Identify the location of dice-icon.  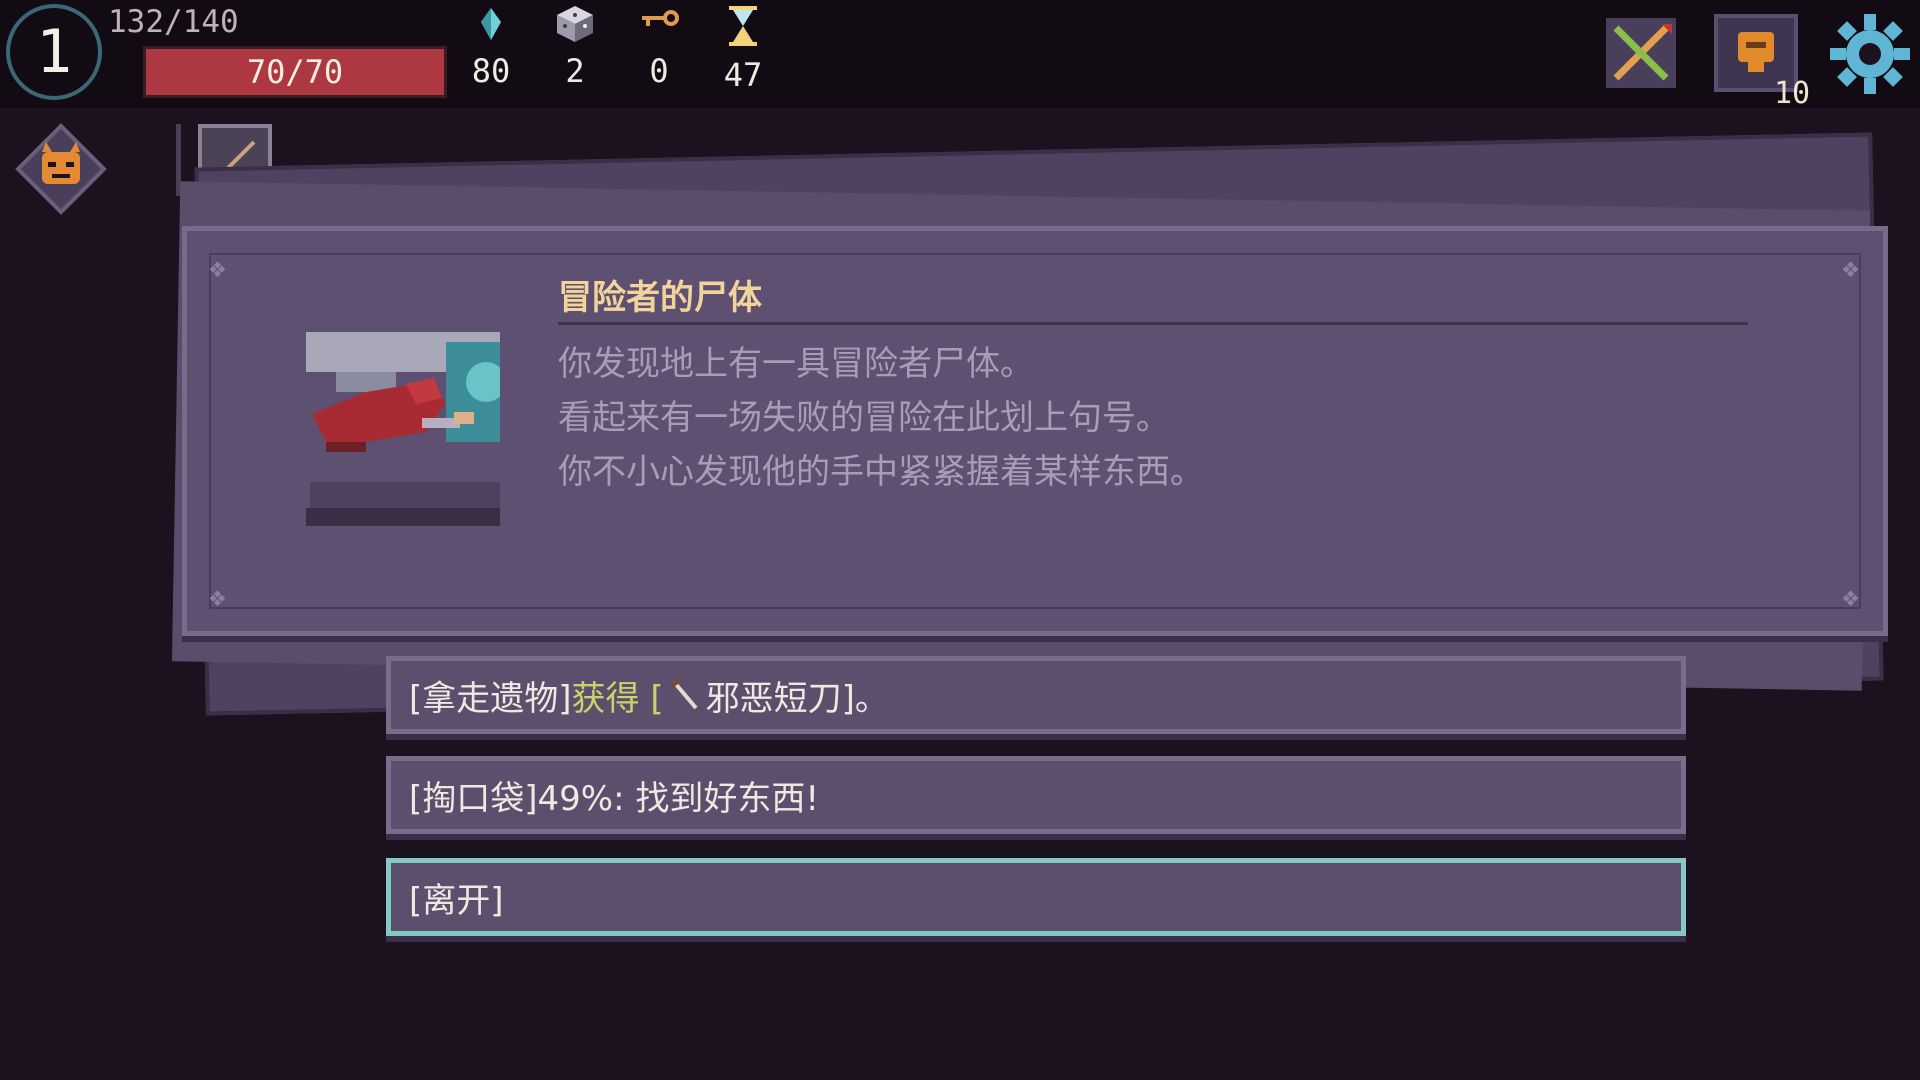
(575, 24).